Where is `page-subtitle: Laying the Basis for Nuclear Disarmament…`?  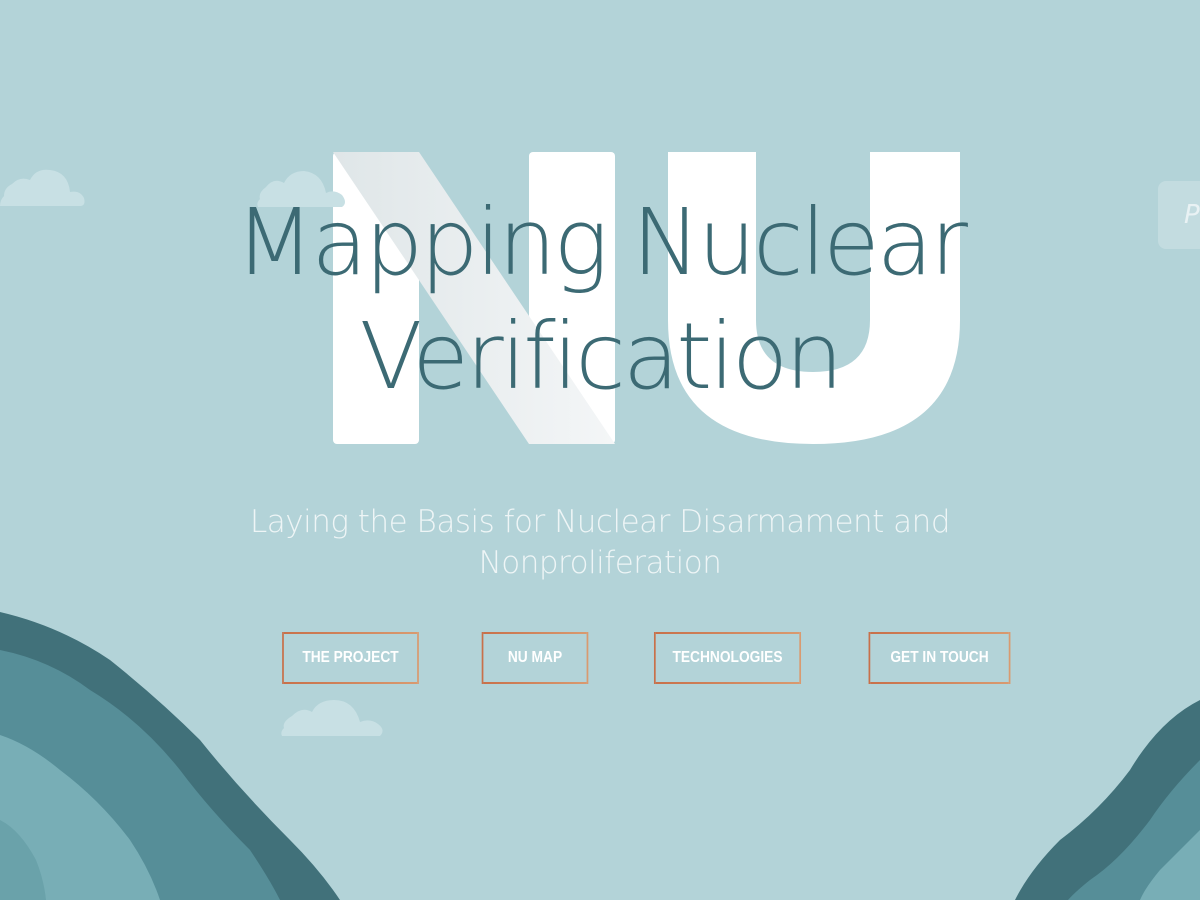 page-subtitle: Laying the Basis for Nuclear Disarmament… is located at coordinates (600, 543).